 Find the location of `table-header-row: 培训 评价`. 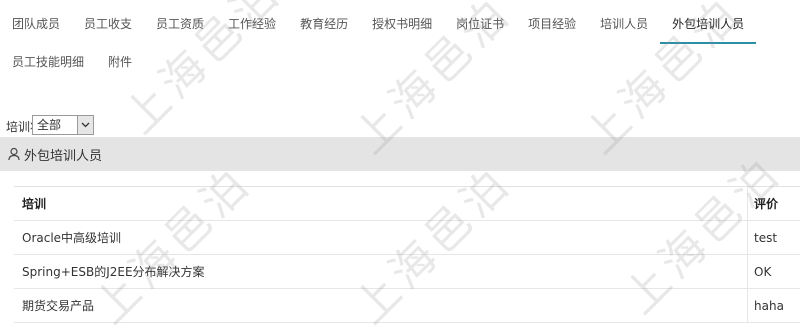

table-header-row: 培训 评价 is located at coordinates (407, 204).